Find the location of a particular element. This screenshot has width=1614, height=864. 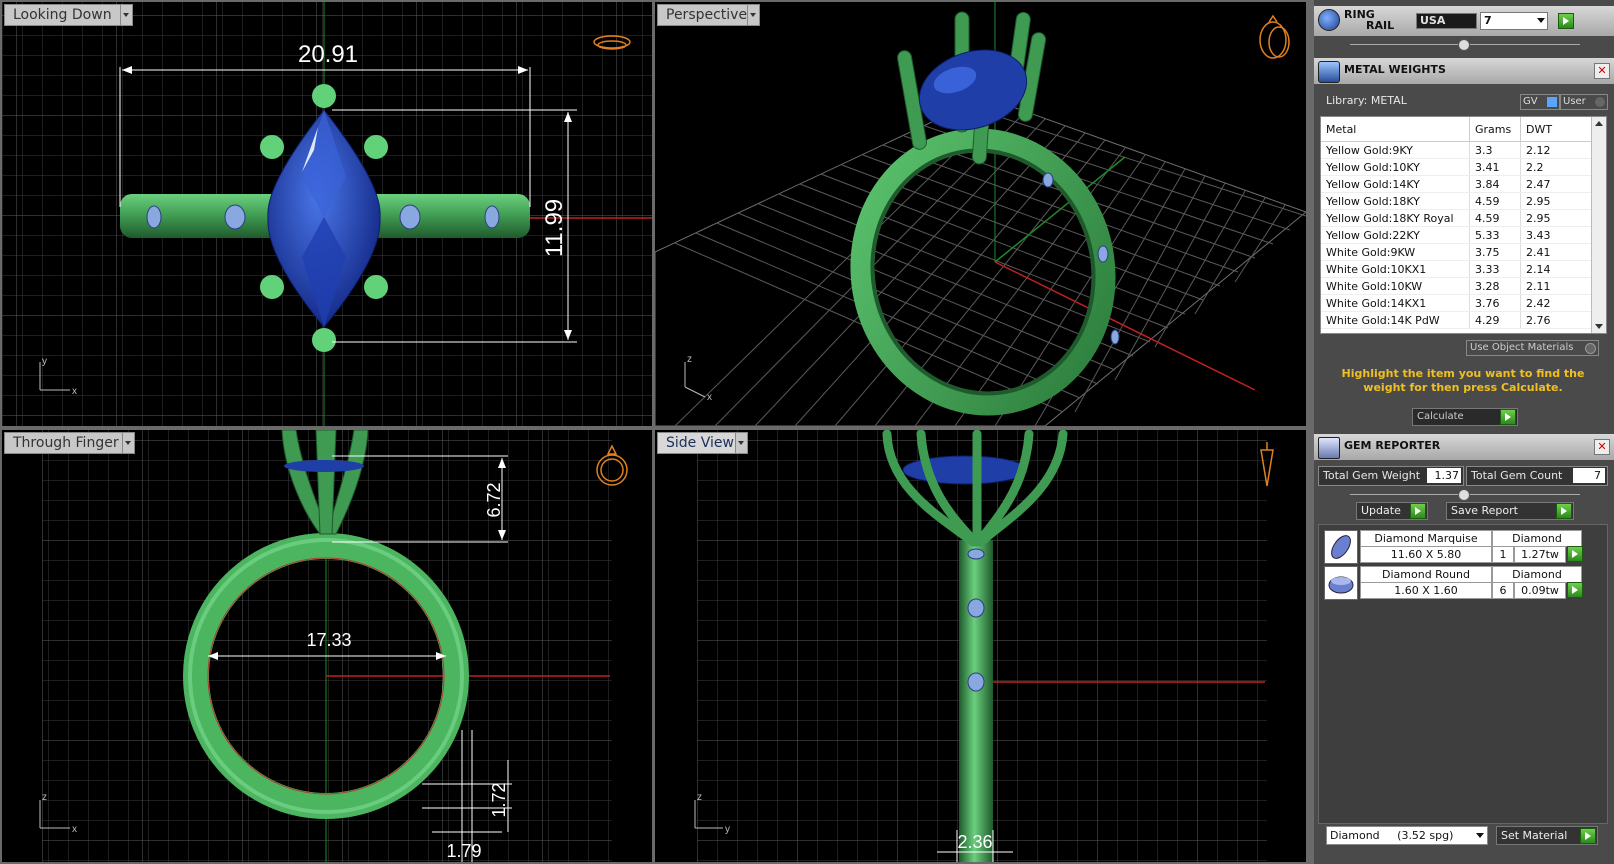

total-gem-weight-value: 1.37 is located at coordinates (1444, 475).